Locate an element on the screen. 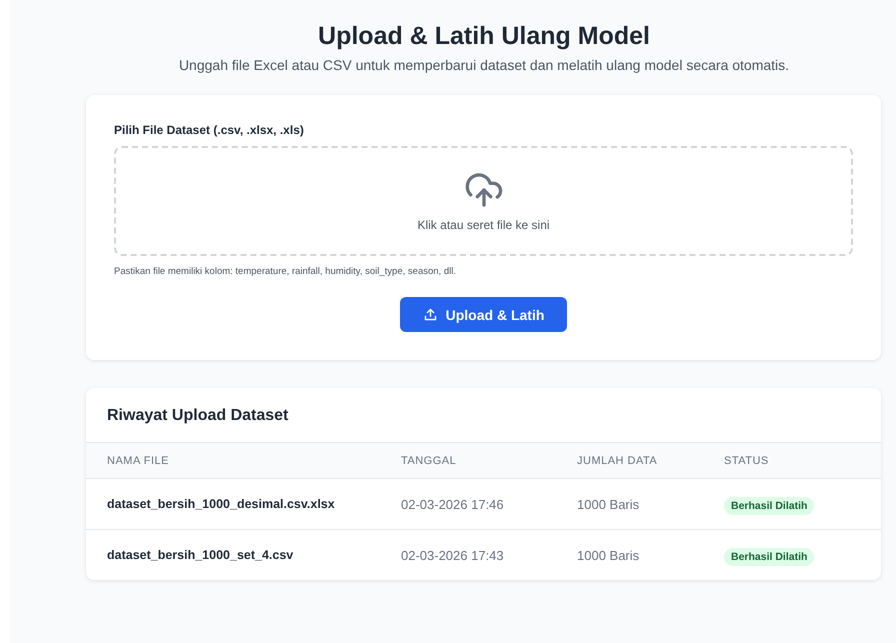 This screenshot has width=896, height=643. upload-icon is located at coordinates (430, 314).